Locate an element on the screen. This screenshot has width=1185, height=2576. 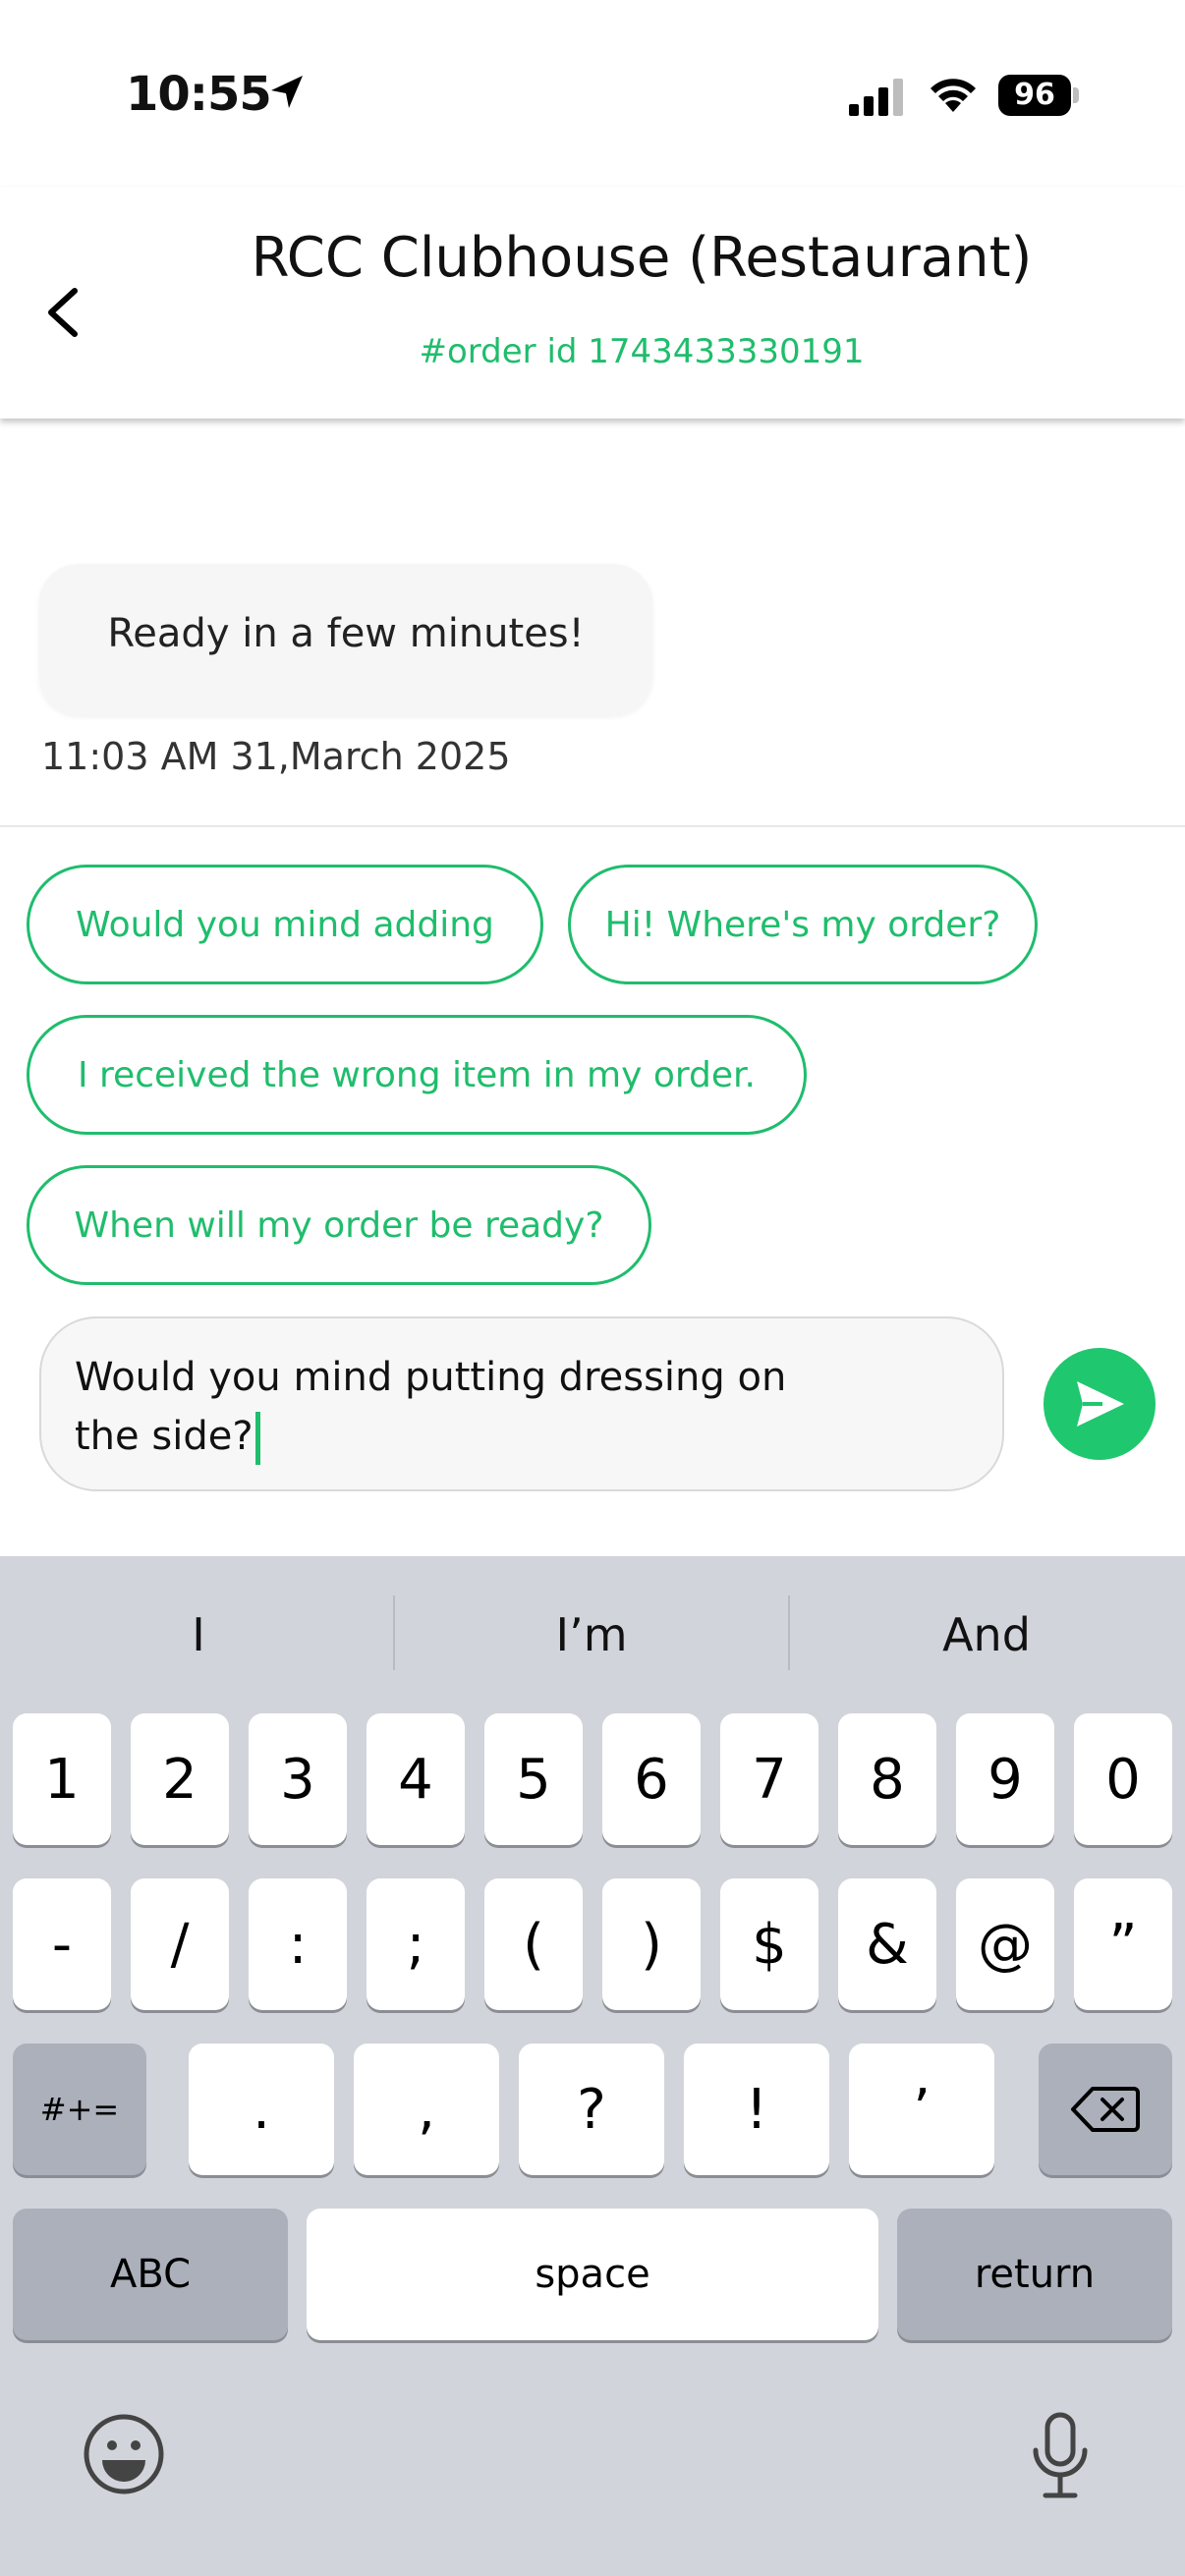
key: 9 is located at coordinates (1005, 1779).